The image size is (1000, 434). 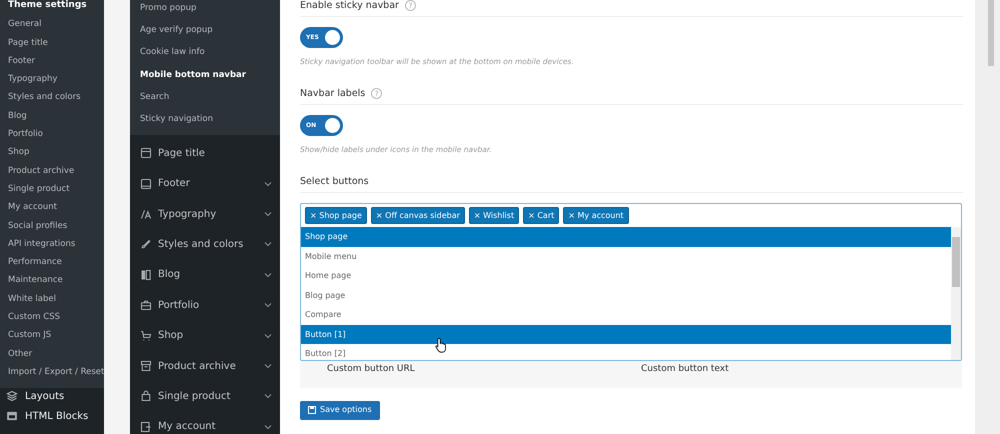 I want to click on tag-chip: × My account, so click(x=596, y=215).